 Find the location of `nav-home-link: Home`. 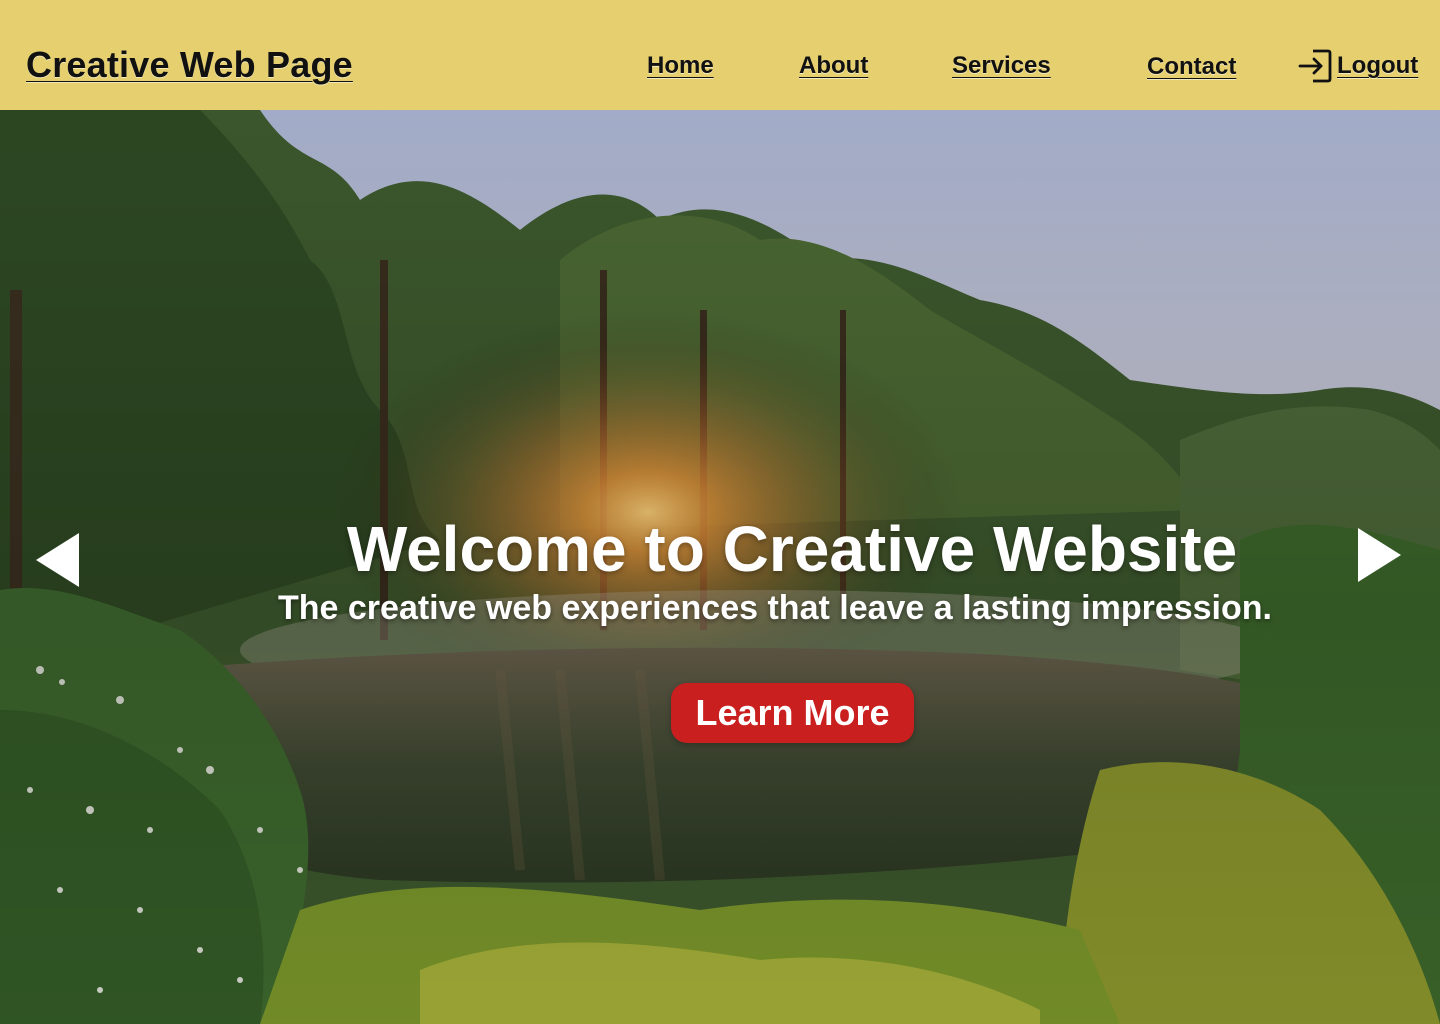

nav-home-link: Home is located at coordinates (680, 66).